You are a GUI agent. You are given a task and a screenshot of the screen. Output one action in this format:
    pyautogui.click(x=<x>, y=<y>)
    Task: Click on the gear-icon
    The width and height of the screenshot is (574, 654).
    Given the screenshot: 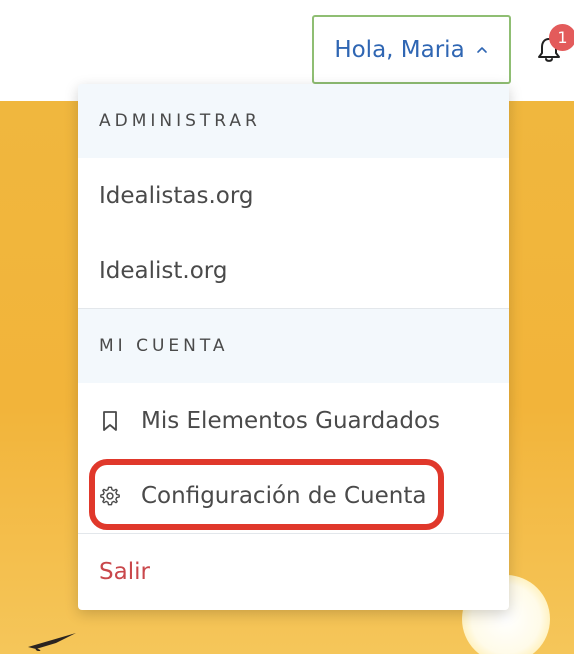 What is the action you would take?
    pyautogui.click(x=110, y=495)
    